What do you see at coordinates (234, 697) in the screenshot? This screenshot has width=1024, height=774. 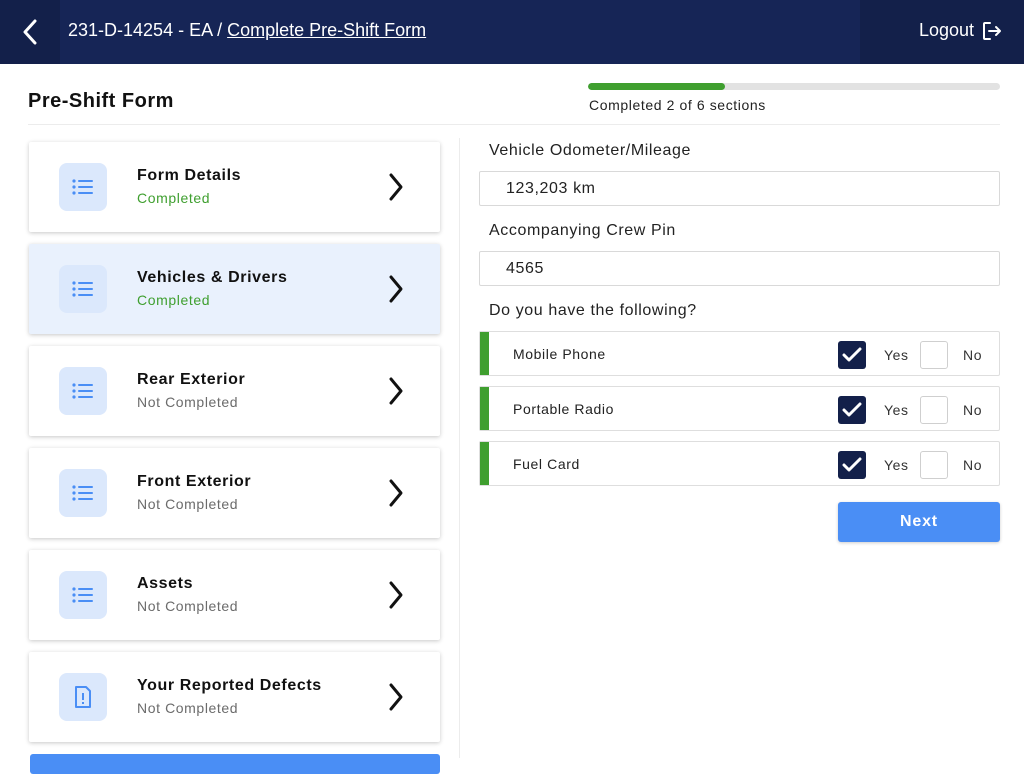 I see `section-card-reported-defects: Your Reported Defects Not Completed` at bounding box center [234, 697].